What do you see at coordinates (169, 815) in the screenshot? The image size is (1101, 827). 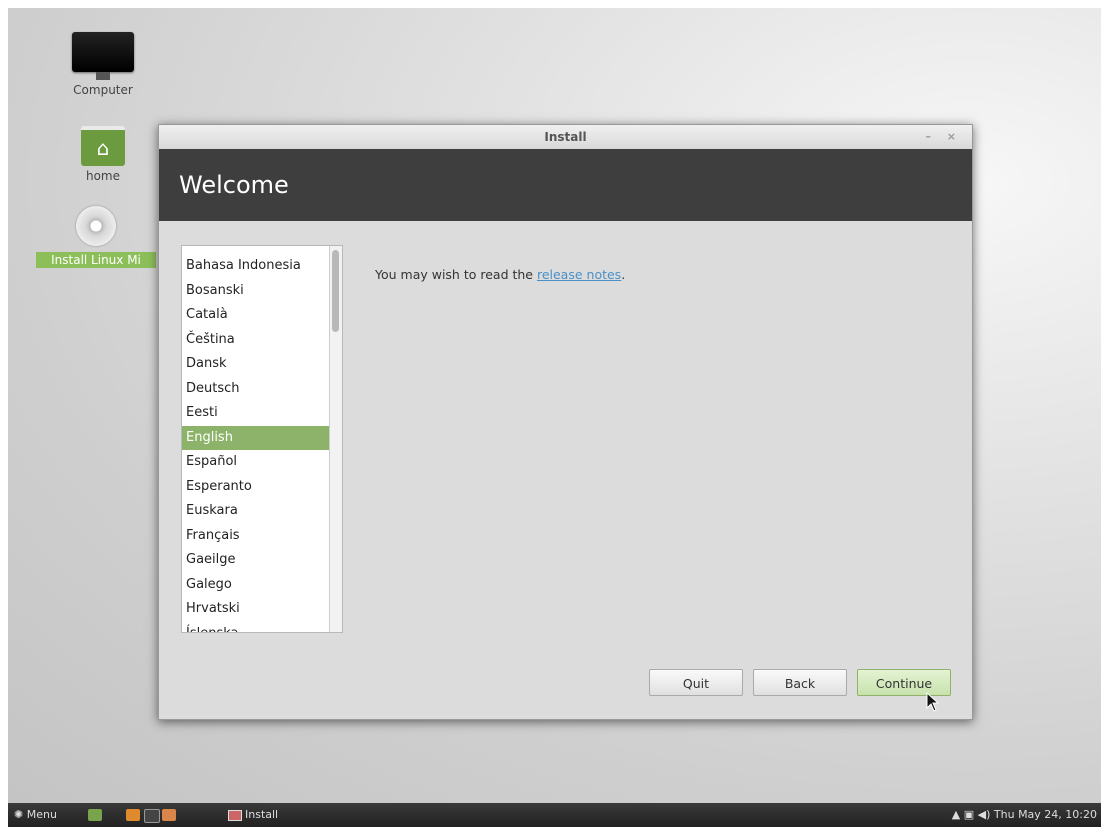 I see `files-icon` at bounding box center [169, 815].